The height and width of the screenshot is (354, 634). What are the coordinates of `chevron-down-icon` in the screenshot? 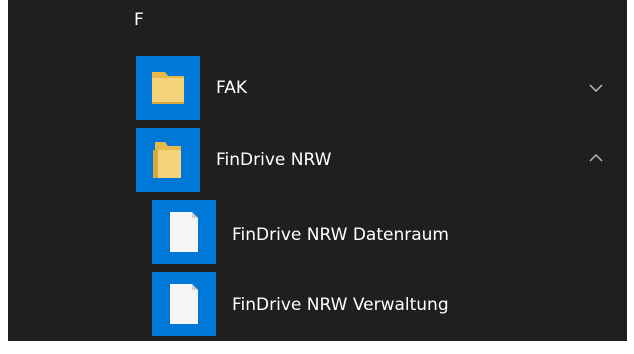 It's located at (596, 88).